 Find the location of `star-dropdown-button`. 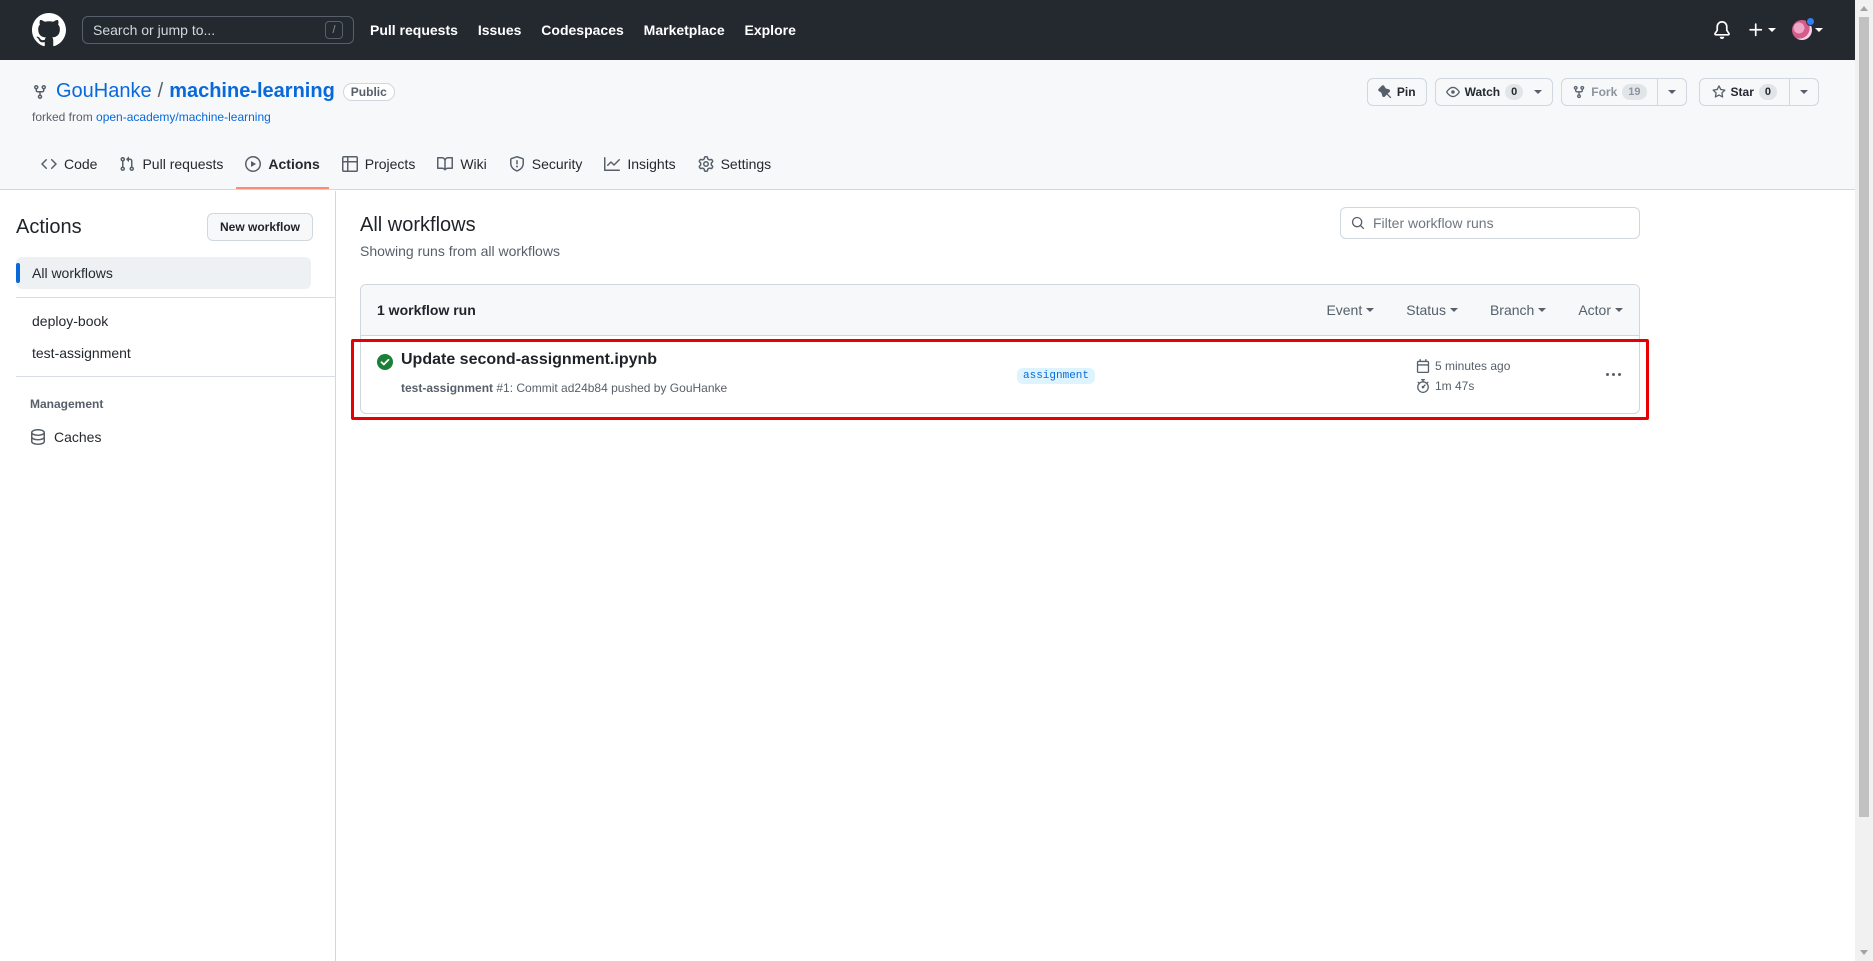

star-dropdown-button is located at coordinates (1804, 92).